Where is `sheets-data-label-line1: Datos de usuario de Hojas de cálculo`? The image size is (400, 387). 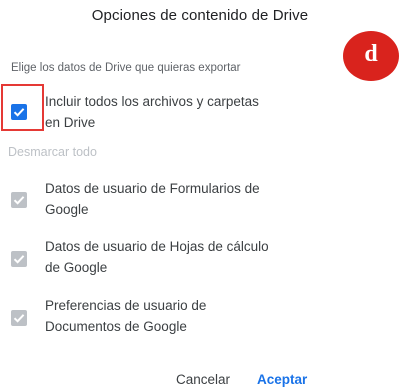
sheets-data-label-line1: Datos de usuario de Hojas de cálculo is located at coordinates (157, 246).